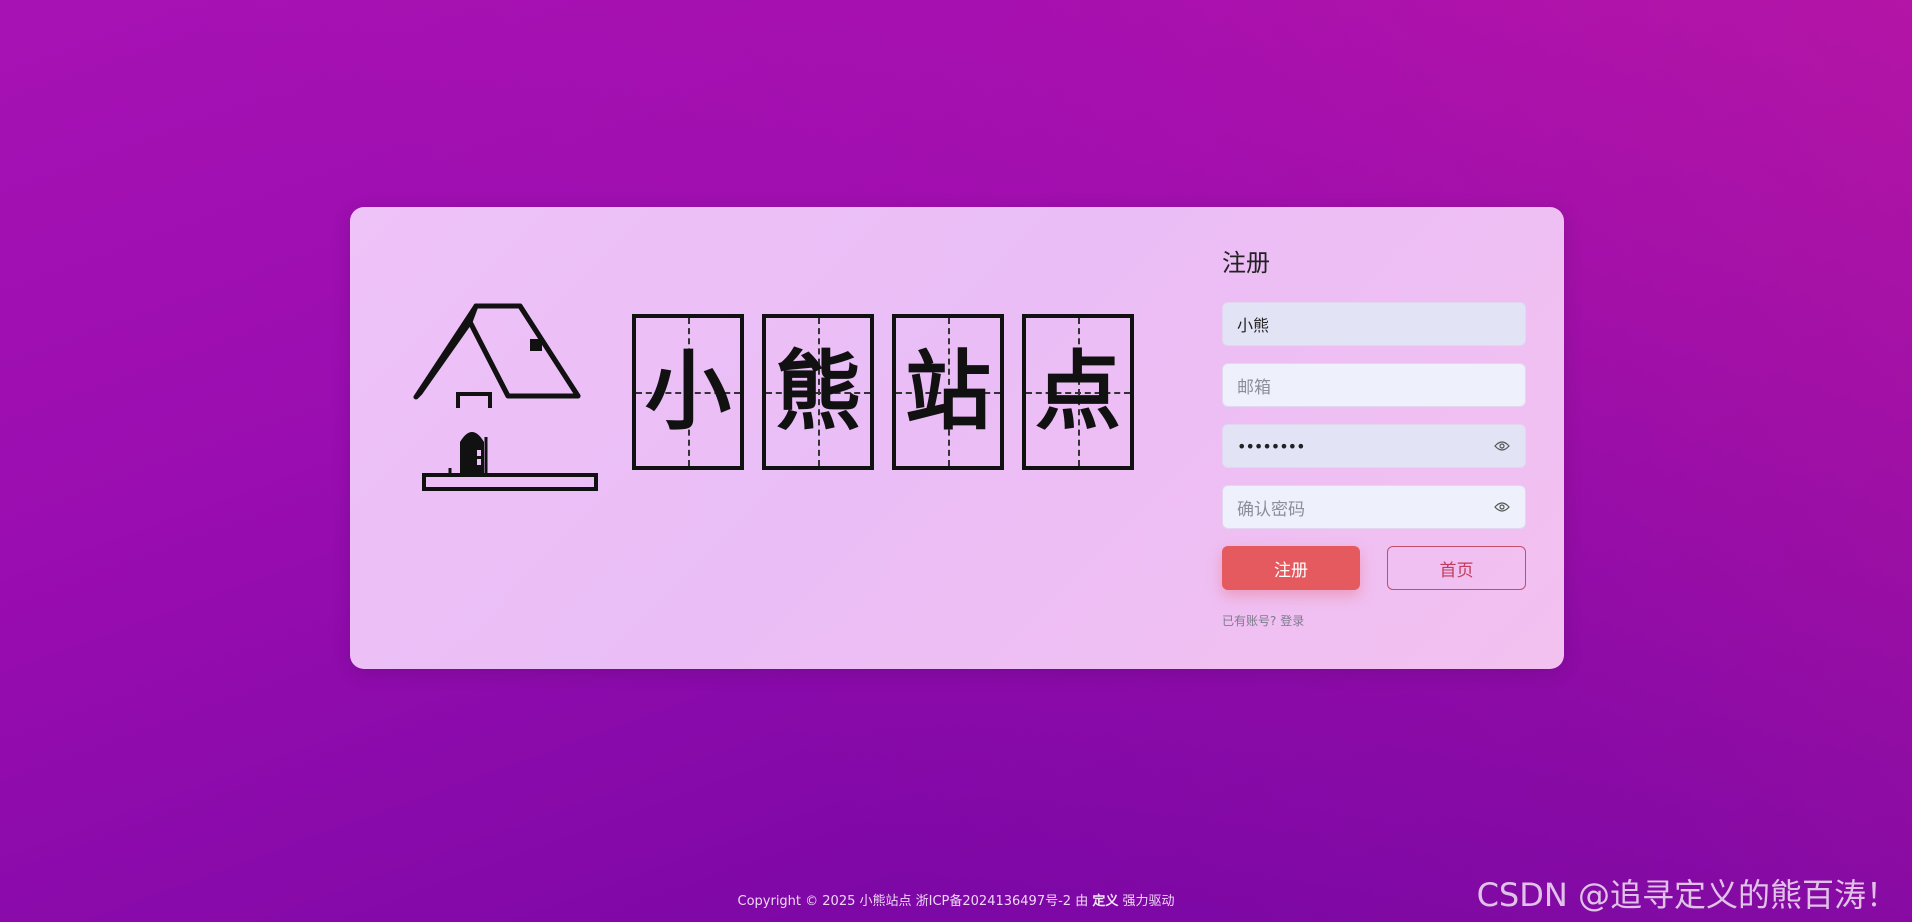 This screenshot has height=922, width=1912. What do you see at coordinates (1456, 568) in the screenshot?
I see `home-button: 首页` at bounding box center [1456, 568].